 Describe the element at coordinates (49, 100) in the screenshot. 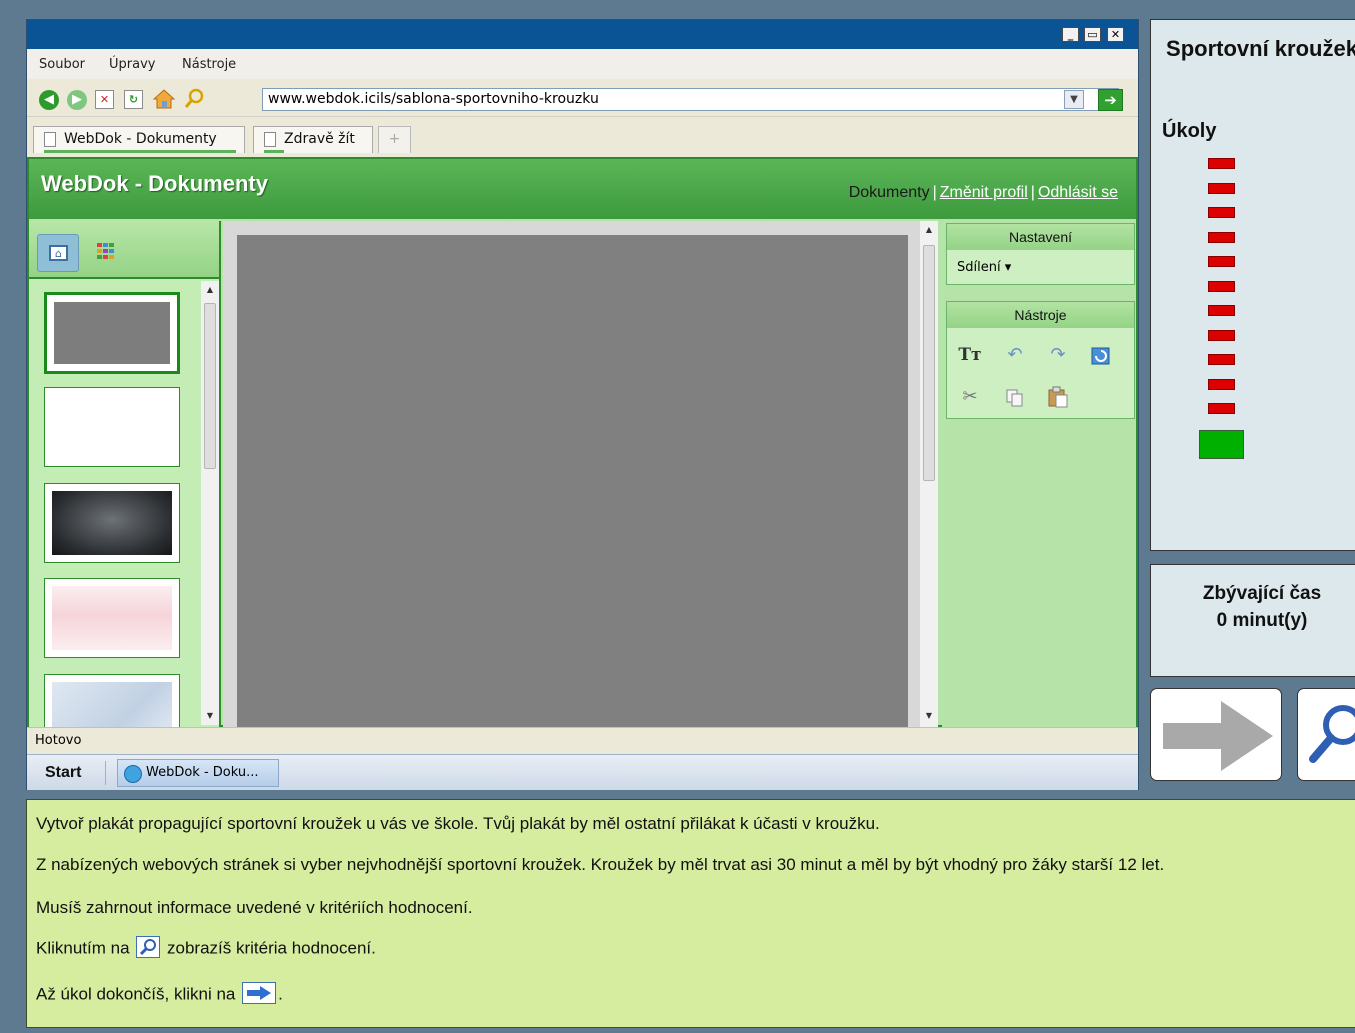

I see `back-icon: ◀` at that location.